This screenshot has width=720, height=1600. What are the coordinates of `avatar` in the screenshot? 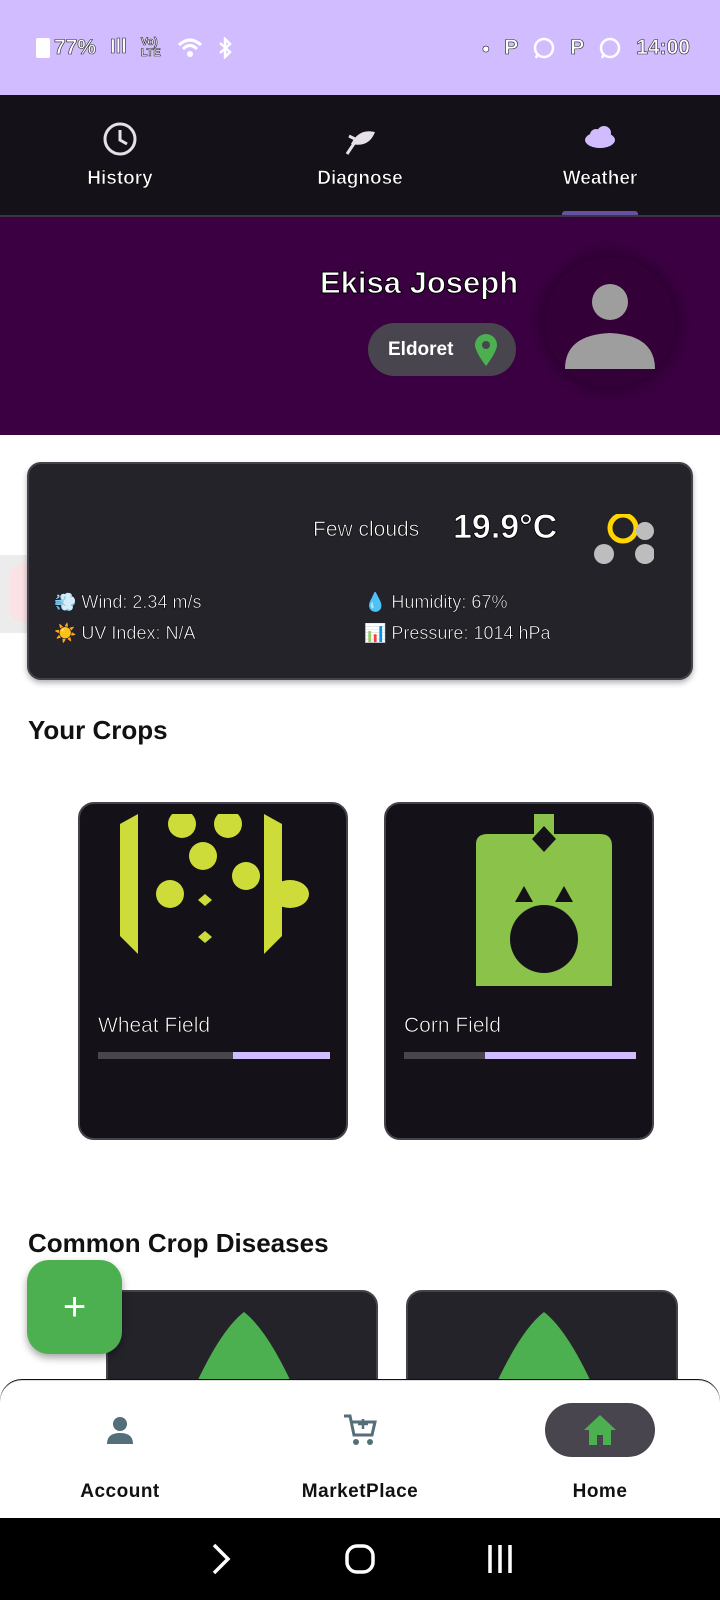 It's located at (610, 322).